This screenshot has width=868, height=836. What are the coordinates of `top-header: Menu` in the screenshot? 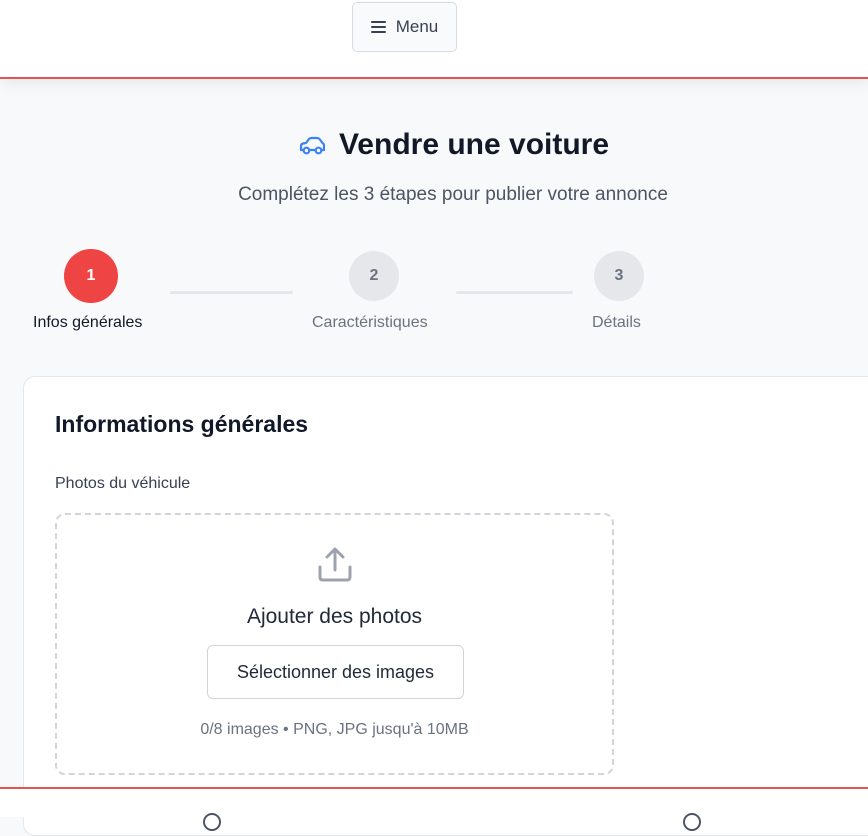 It's located at (434, 39).